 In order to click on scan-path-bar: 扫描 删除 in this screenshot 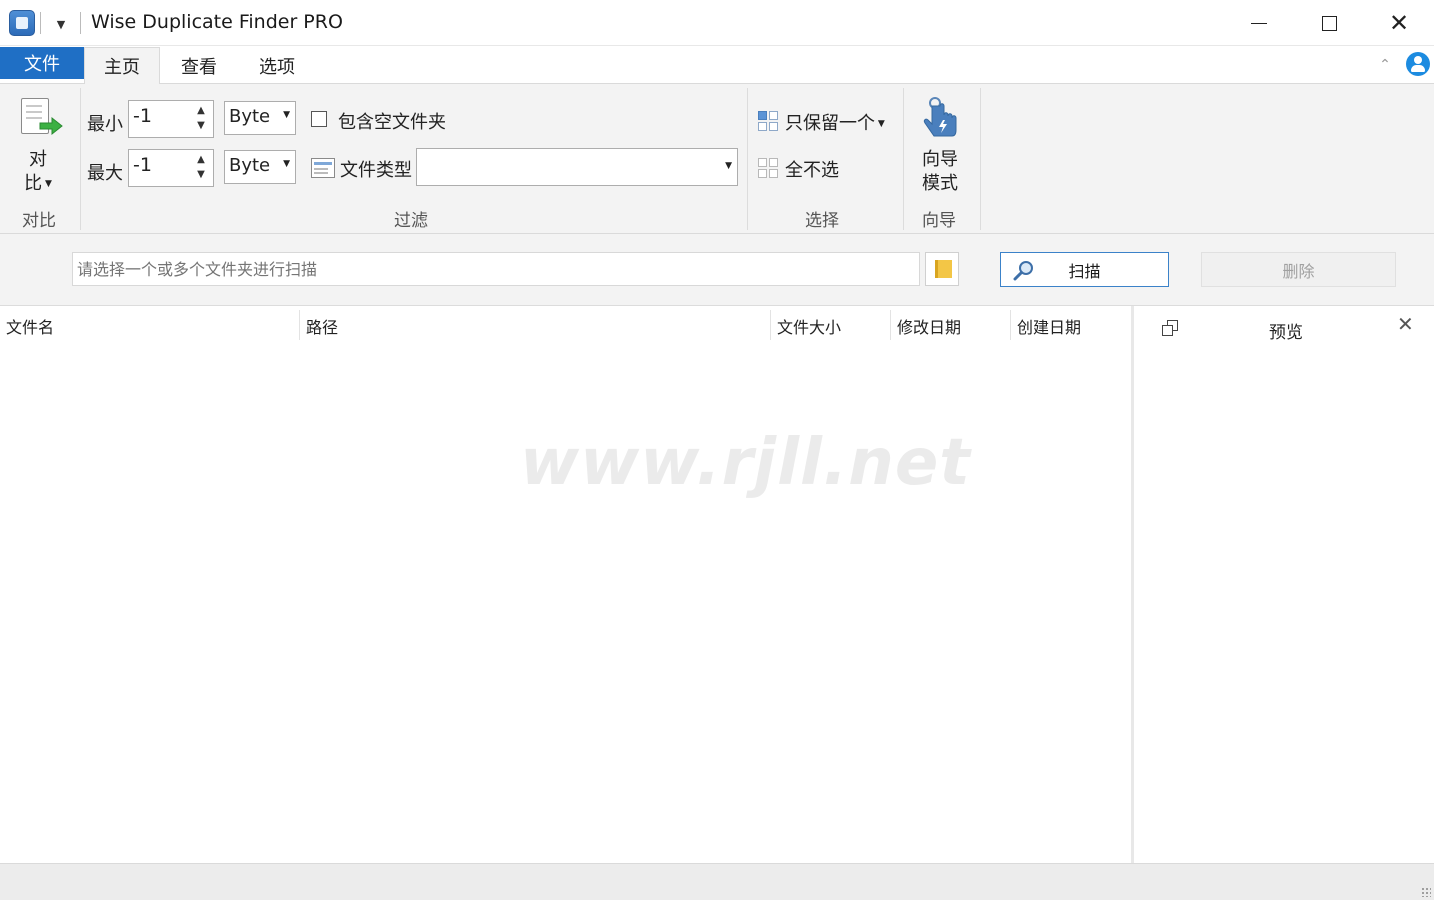, I will do `click(717, 270)`.